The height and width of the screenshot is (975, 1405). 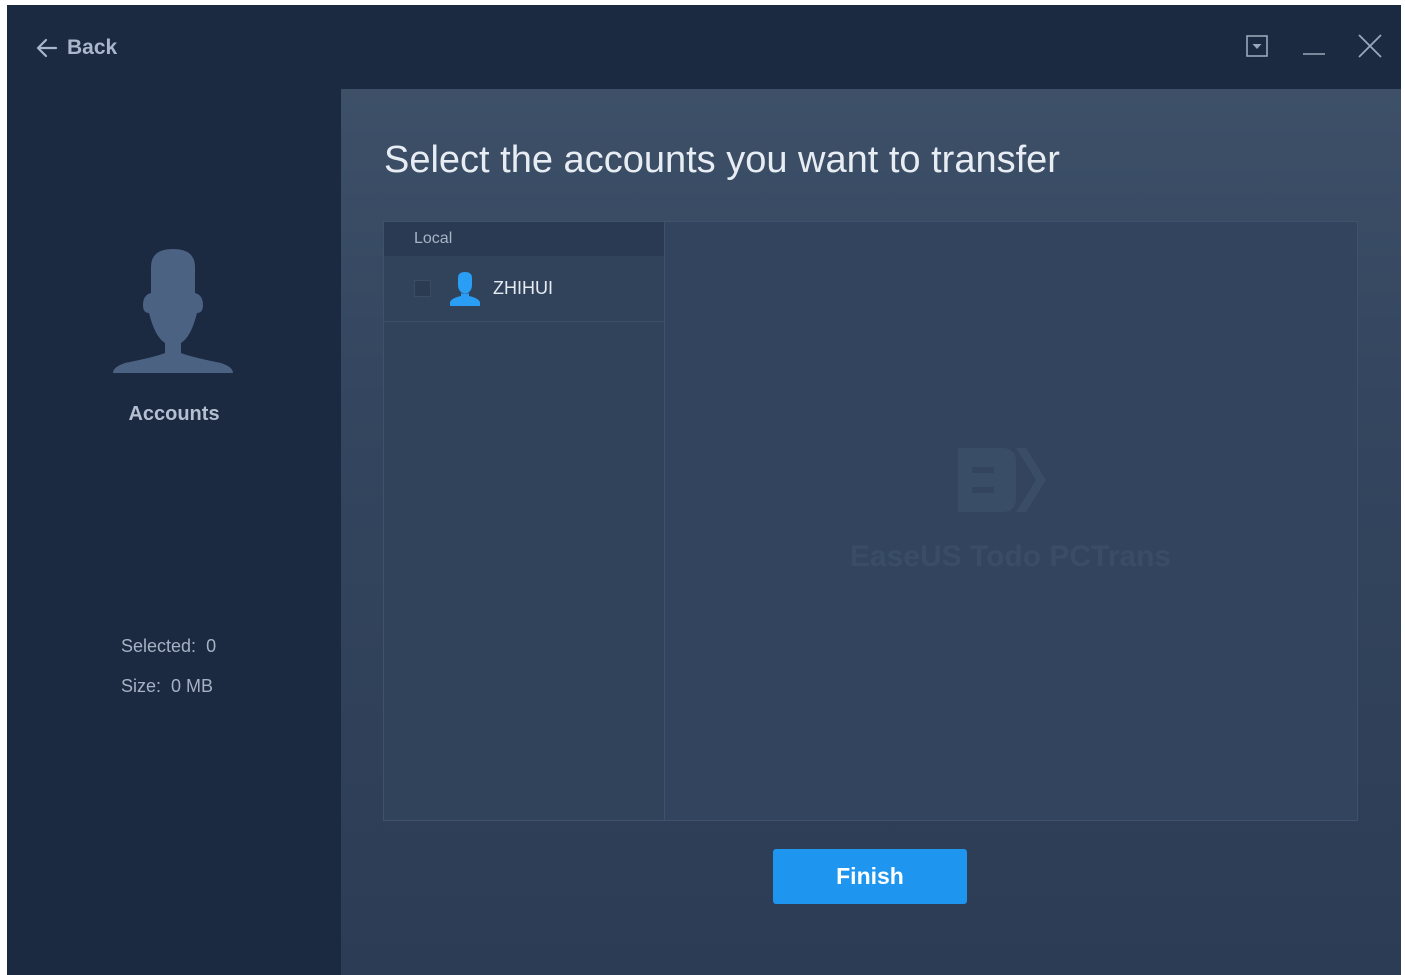 I want to click on page-title: Select the accounts you want to transfer, so click(x=722, y=160).